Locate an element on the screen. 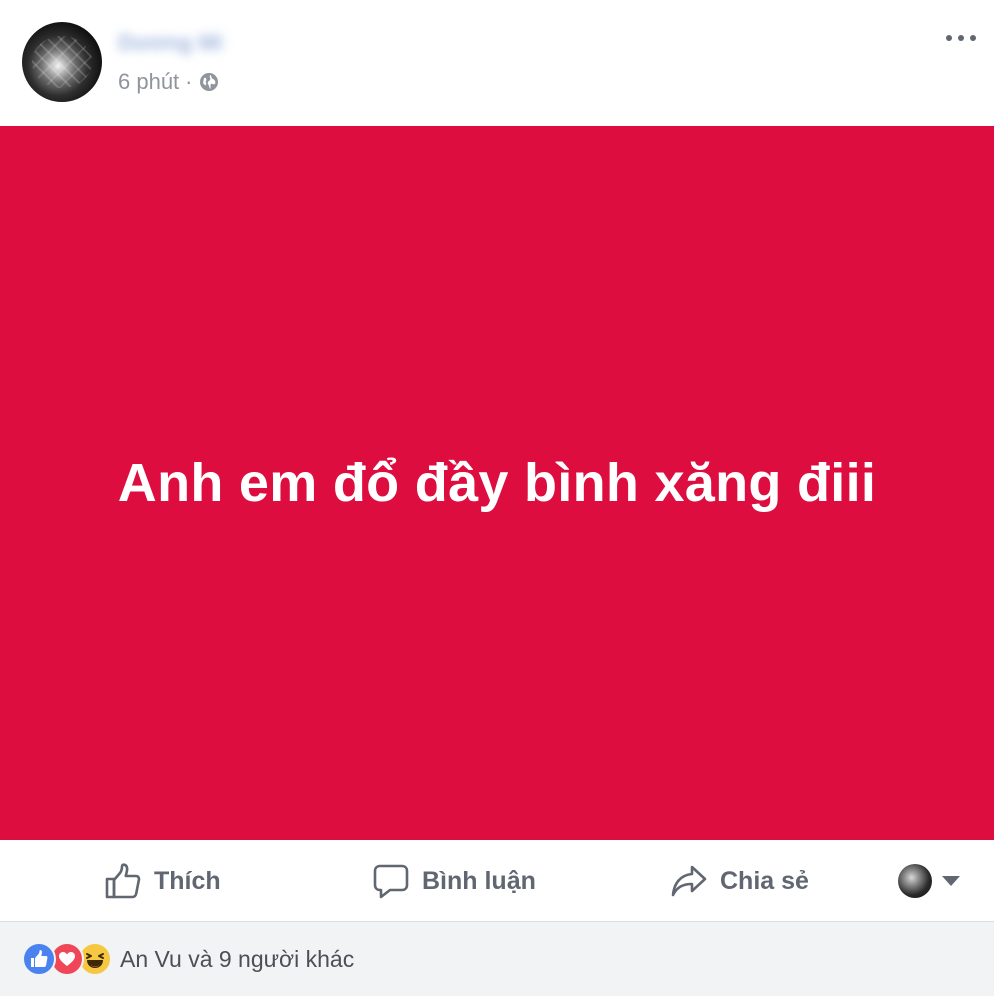  post-body-text: Anh em đổ đầy bình xăng điii is located at coordinates (497, 483).